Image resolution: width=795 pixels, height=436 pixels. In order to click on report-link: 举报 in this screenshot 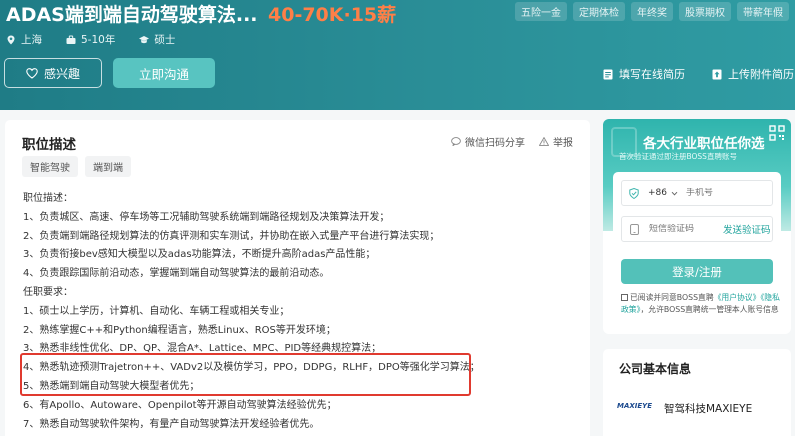, I will do `click(556, 141)`.